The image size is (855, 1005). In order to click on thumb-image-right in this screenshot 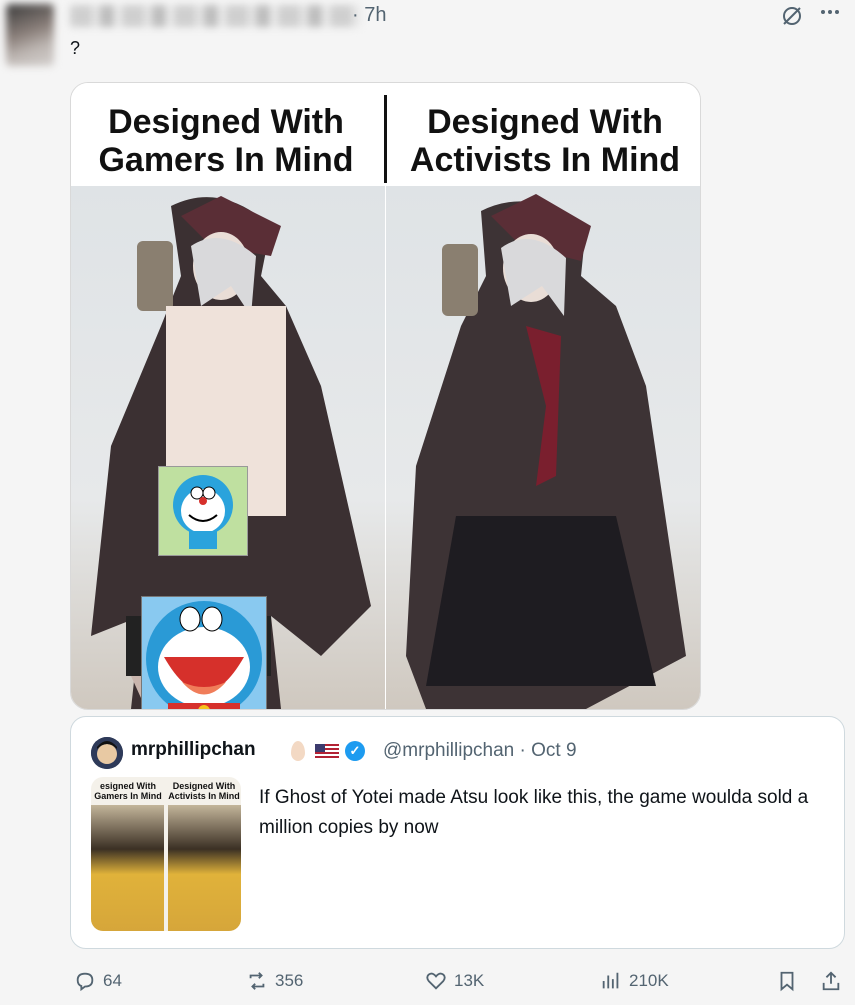, I will do `click(204, 868)`.